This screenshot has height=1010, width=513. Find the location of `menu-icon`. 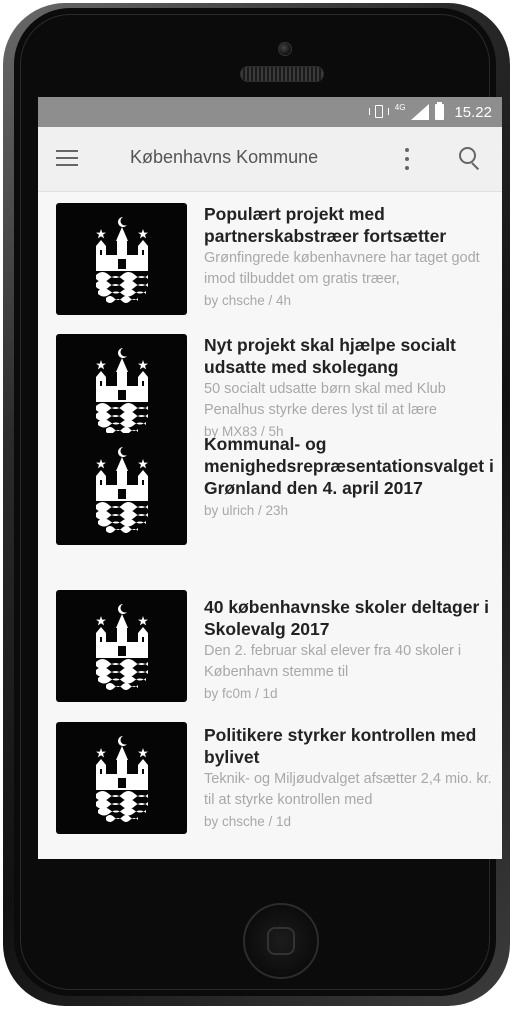

menu-icon is located at coordinates (67, 158).